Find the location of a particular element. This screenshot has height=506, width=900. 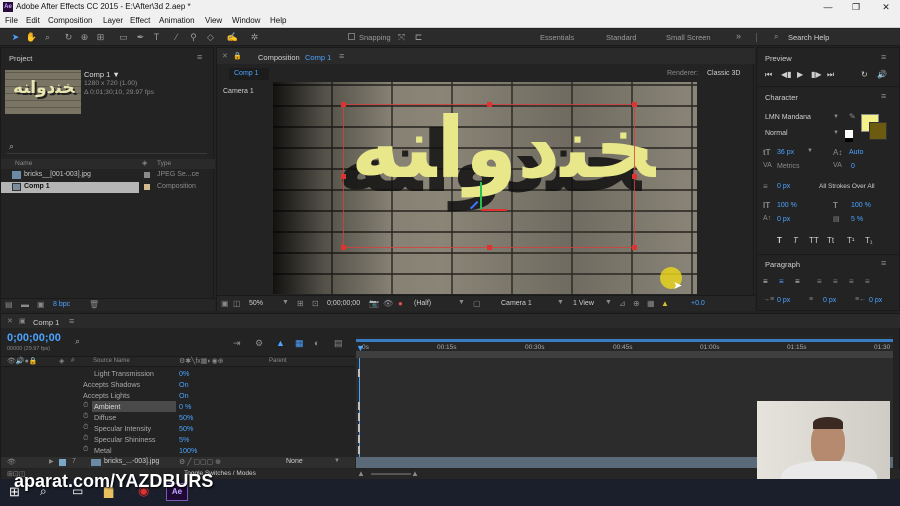

time-navigator is located at coordinates (624, 354).